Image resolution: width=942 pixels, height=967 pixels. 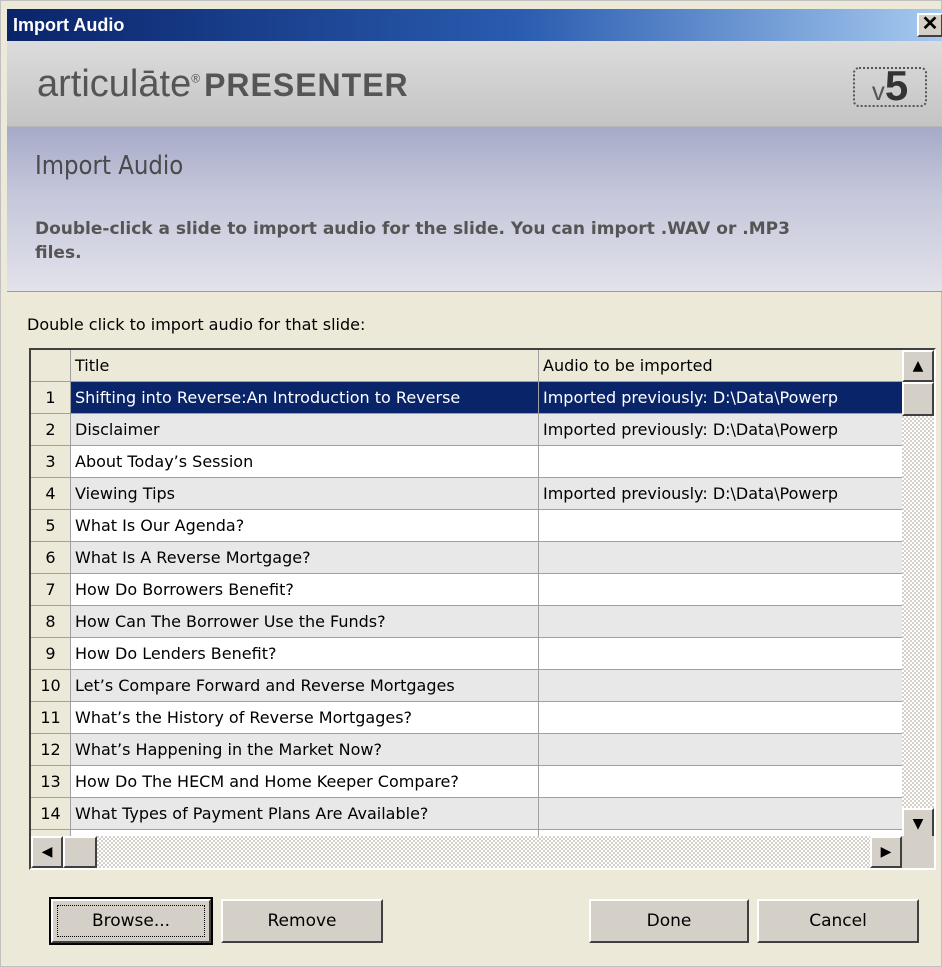 I want to click on page-title: Import Audio, so click(x=109, y=166).